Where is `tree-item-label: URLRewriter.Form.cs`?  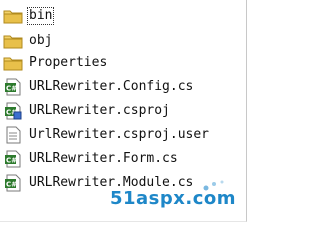
tree-item-label: URLRewriter.Form.cs is located at coordinates (103, 158).